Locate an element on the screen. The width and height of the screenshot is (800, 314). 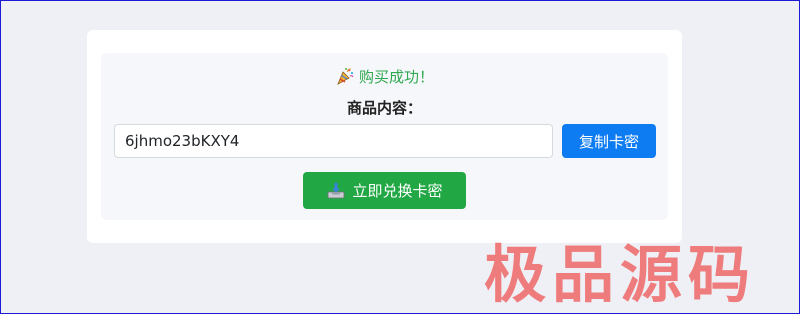
party-popper-icon is located at coordinates (345, 76).